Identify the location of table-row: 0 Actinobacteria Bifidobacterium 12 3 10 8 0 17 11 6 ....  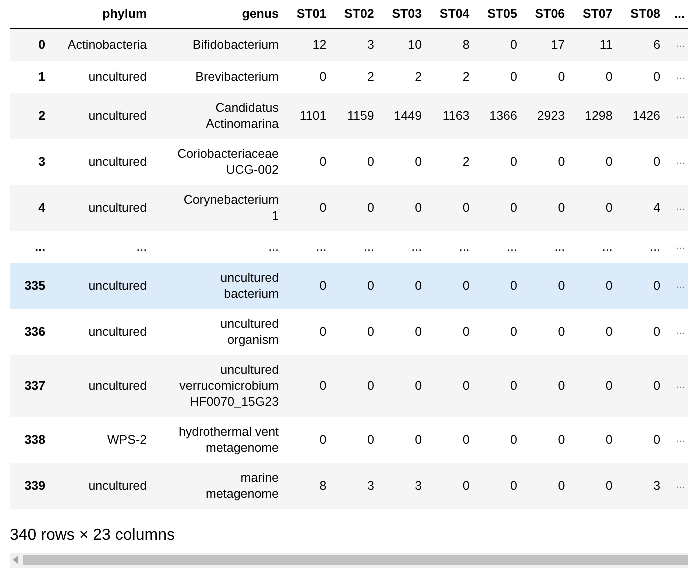
(349, 44).